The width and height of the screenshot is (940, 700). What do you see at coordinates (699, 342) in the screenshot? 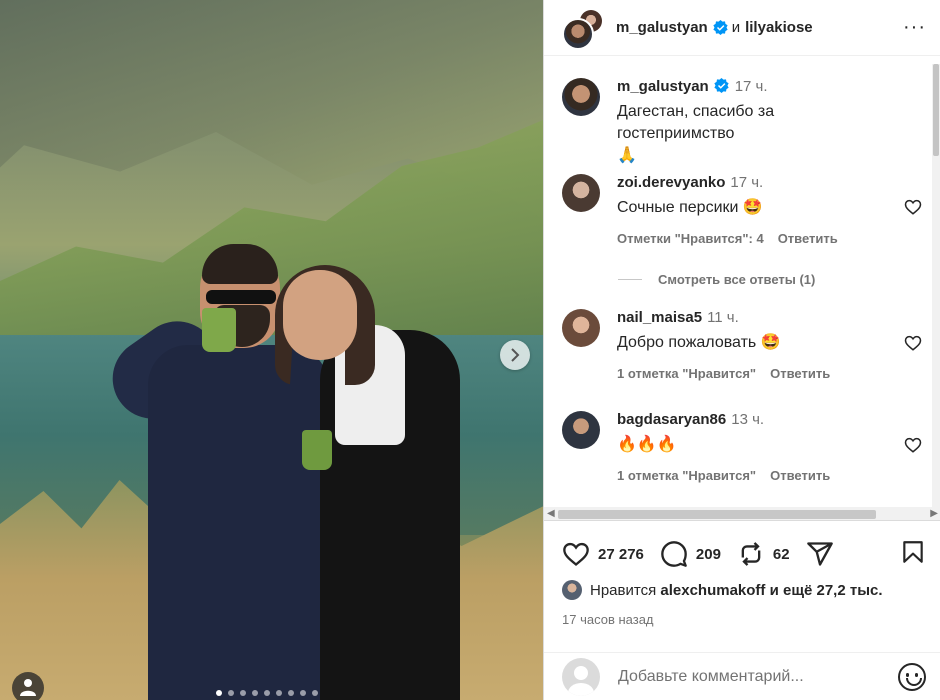
I see `comment-text: Добро пожаловать 🤩` at bounding box center [699, 342].